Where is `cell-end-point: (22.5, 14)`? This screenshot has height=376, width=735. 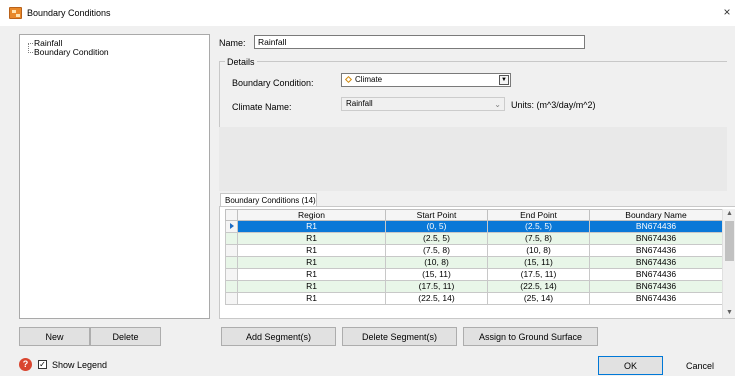 cell-end-point: (22.5, 14) is located at coordinates (538, 286).